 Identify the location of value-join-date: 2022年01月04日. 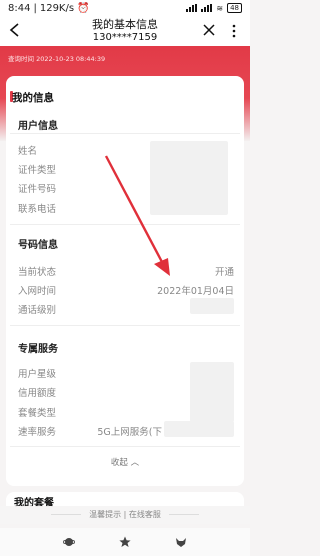
(195, 291).